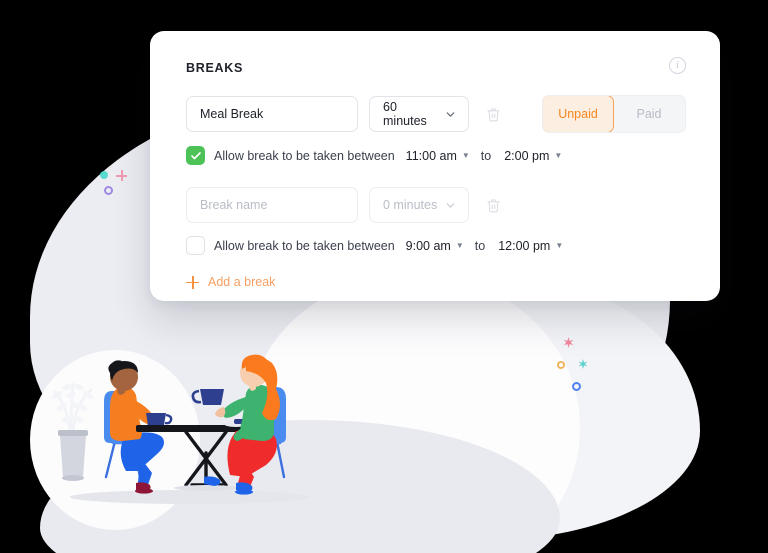 The width and height of the screenshot is (768, 553). Describe the element at coordinates (436, 66) in the screenshot. I see `card-header: BREAKS i` at that location.